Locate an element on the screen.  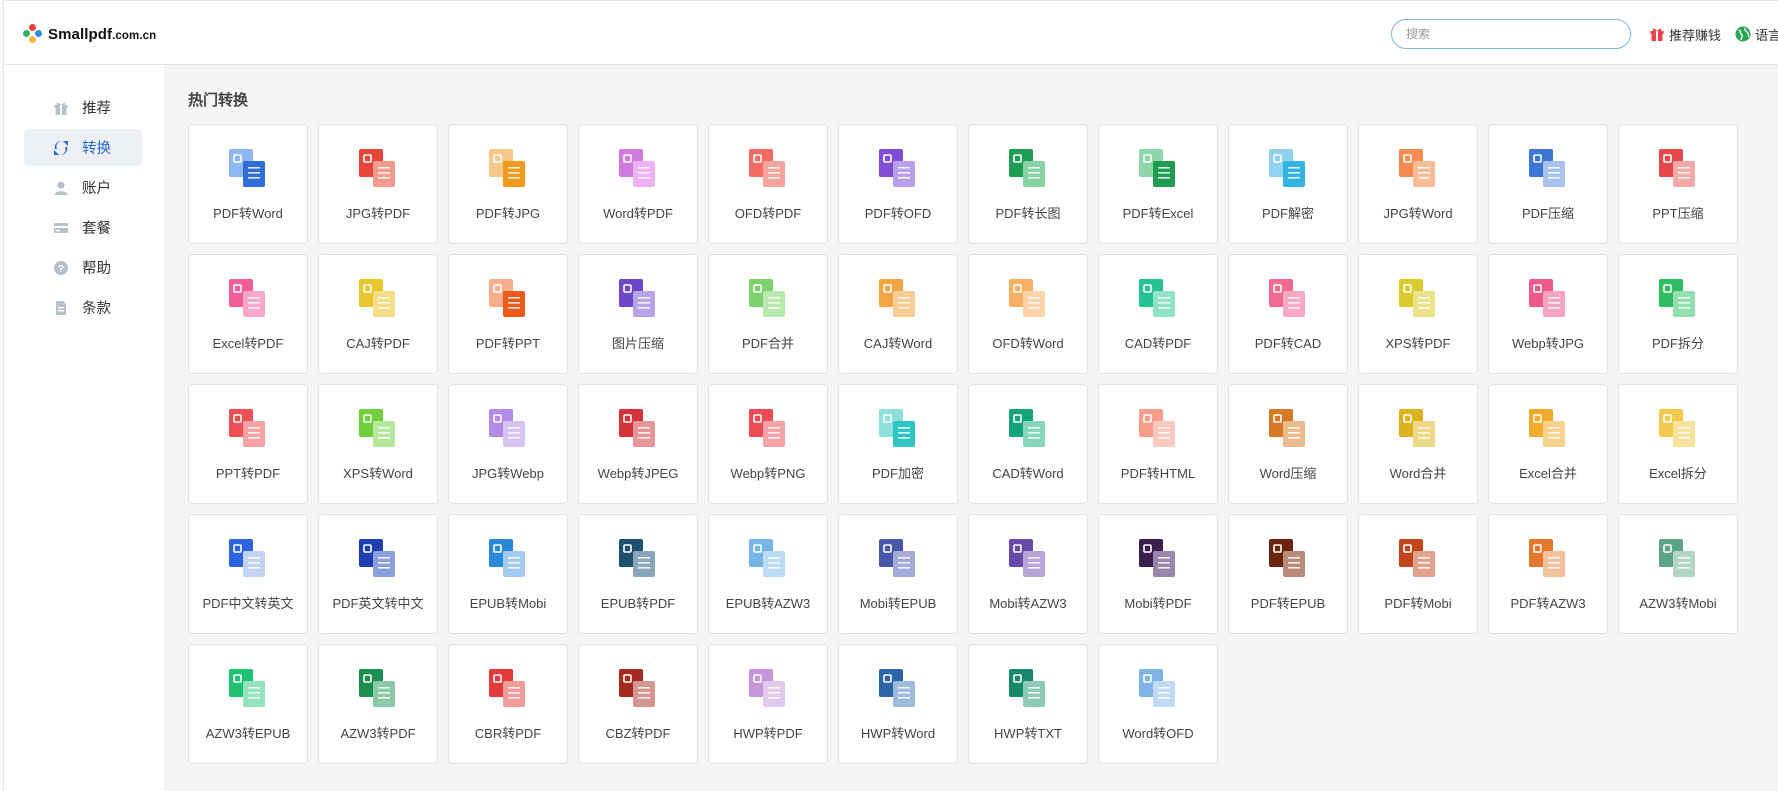
tool-card: PDF转长图 is located at coordinates (1028, 184).